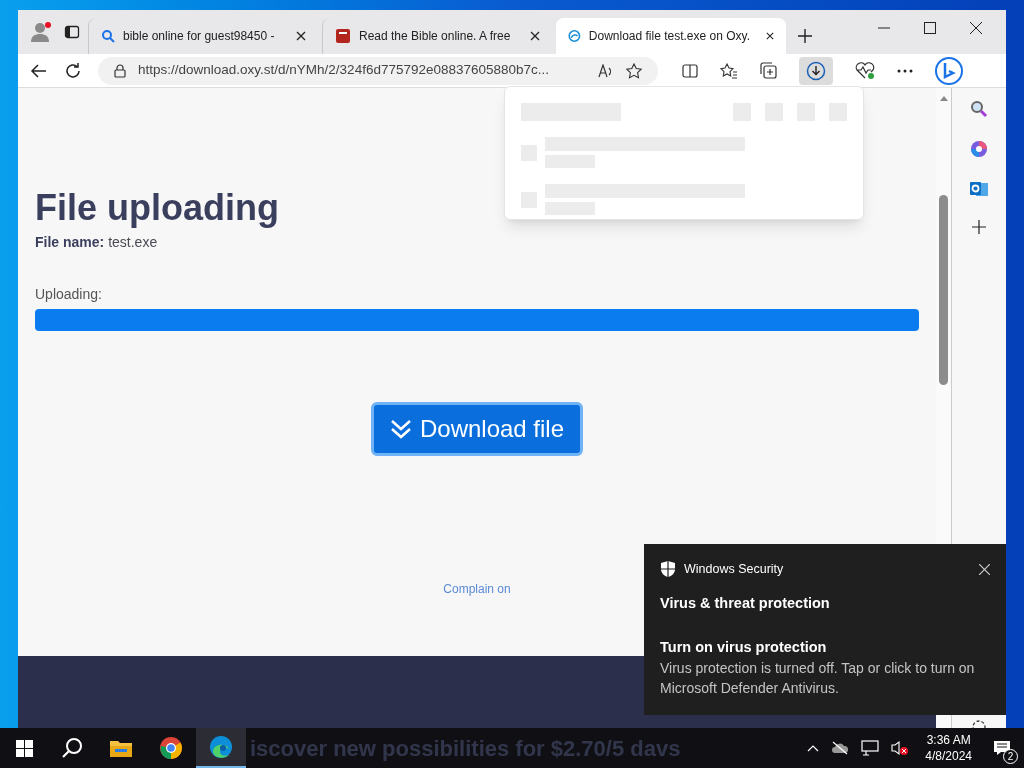 Image resolution: width=1024 pixels, height=768 pixels. Describe the element at coordinates (979, 227) in the screenshot. I see `add-icon` at that location.